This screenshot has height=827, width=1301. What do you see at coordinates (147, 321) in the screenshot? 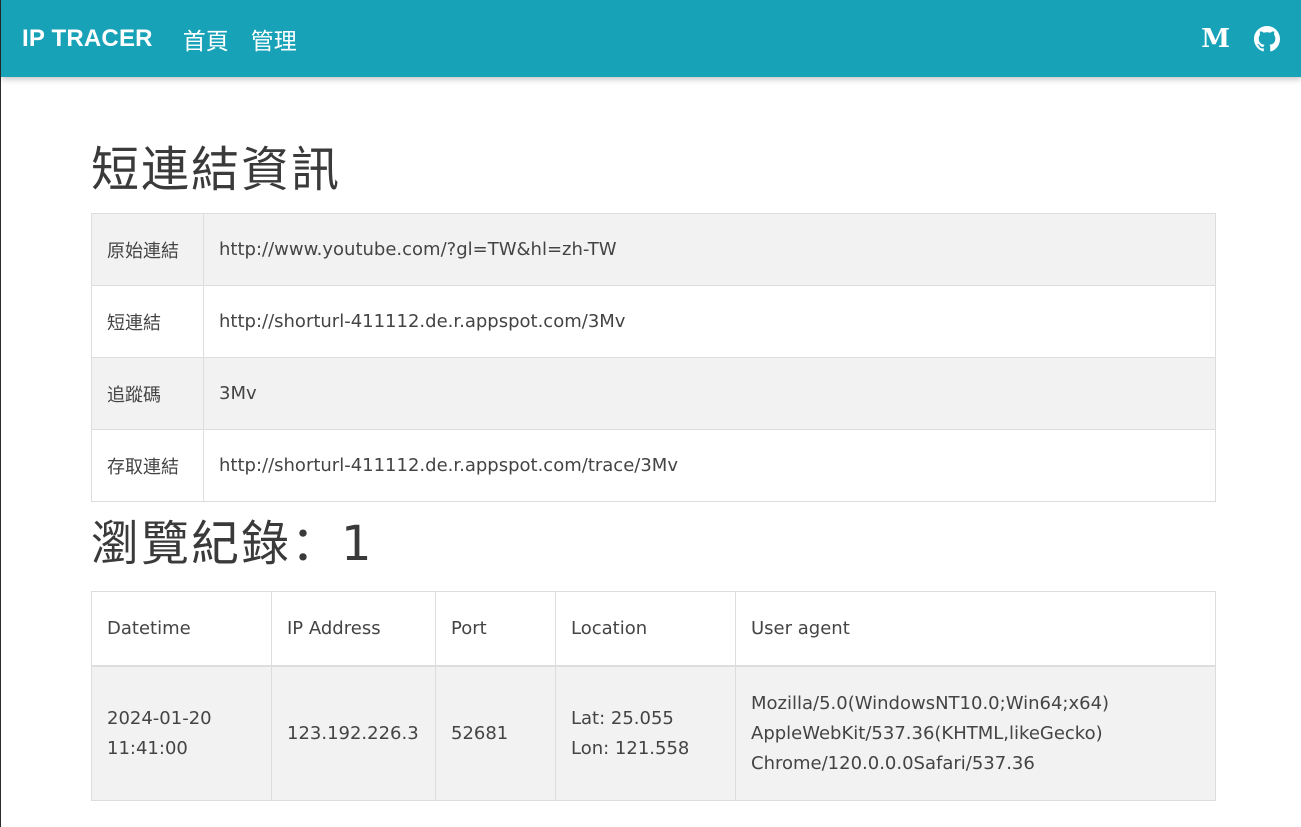
I see `row-label-short: 短連結` at bounding box center [147, 321].